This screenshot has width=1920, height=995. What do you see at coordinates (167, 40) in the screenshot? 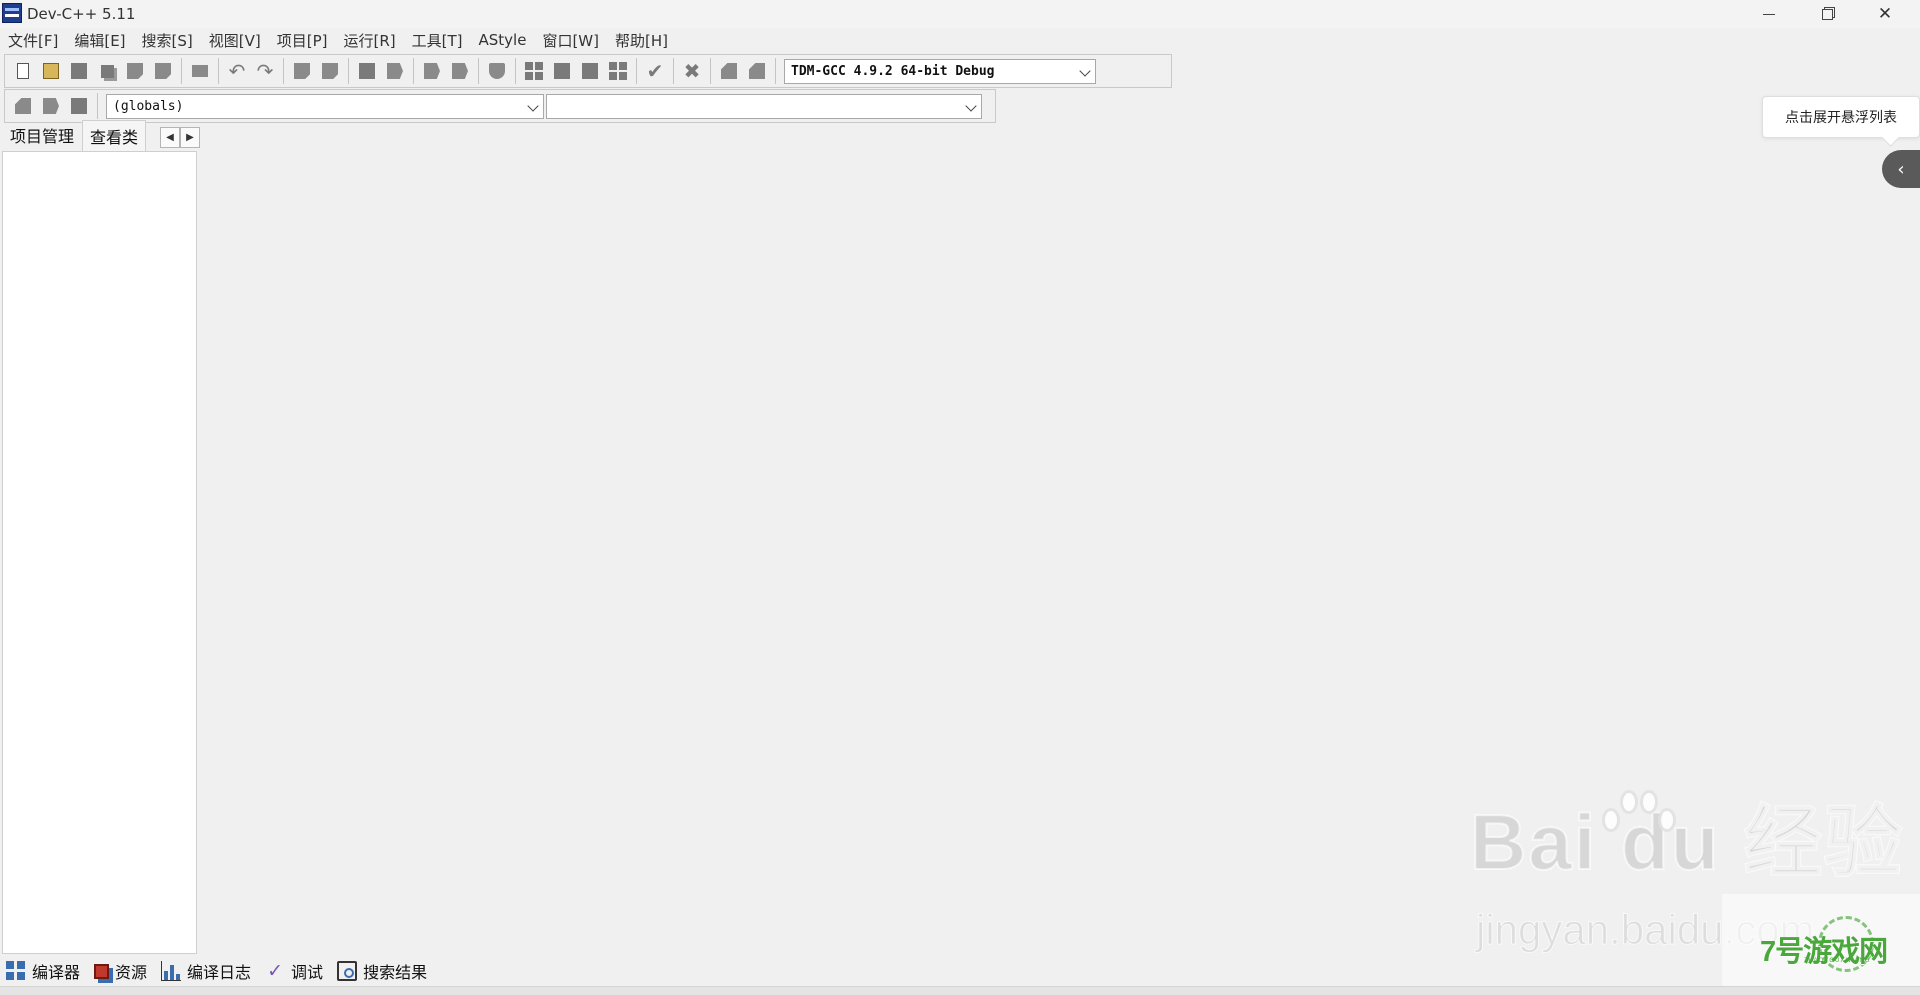
I see `menu-search: 搜索[S]` at bounding box center [167, 40].